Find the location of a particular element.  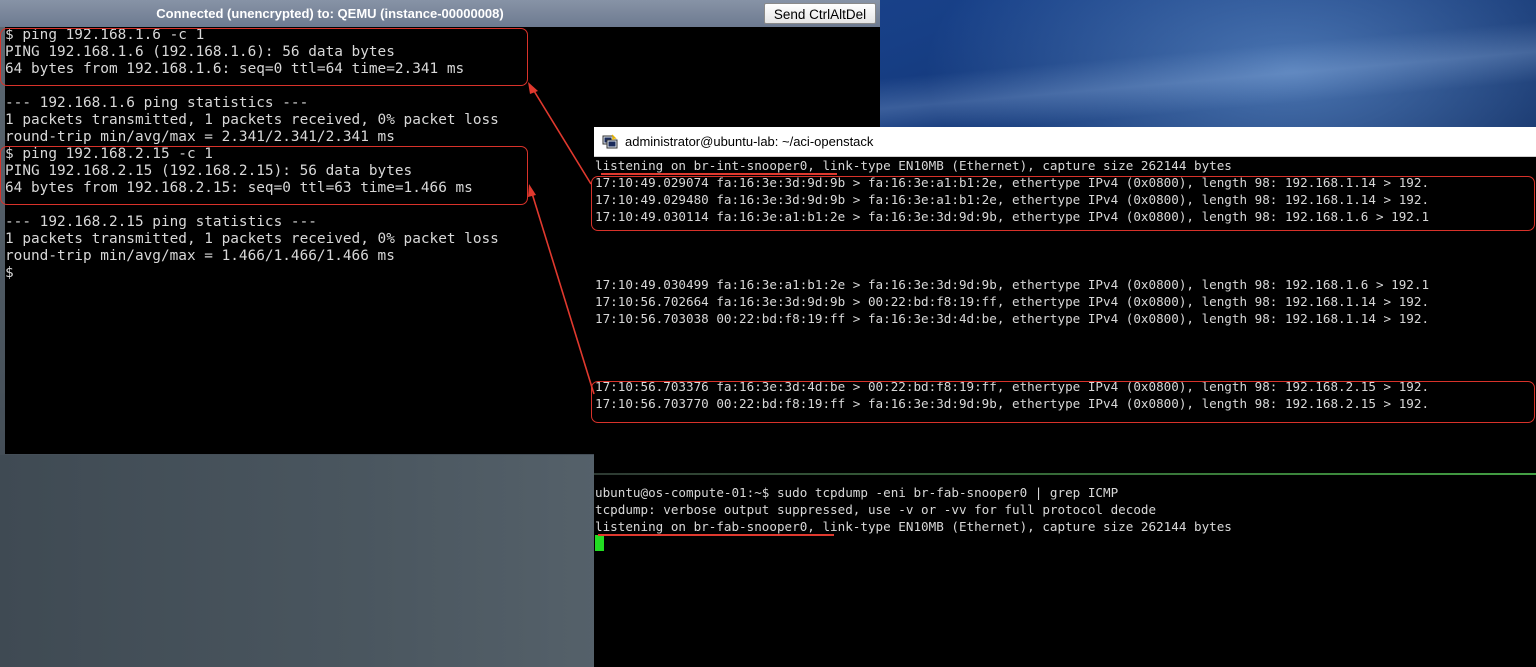

send-ctrl-alt-del-button: Send CtrlAltDel is located at coordinates (820, 13).